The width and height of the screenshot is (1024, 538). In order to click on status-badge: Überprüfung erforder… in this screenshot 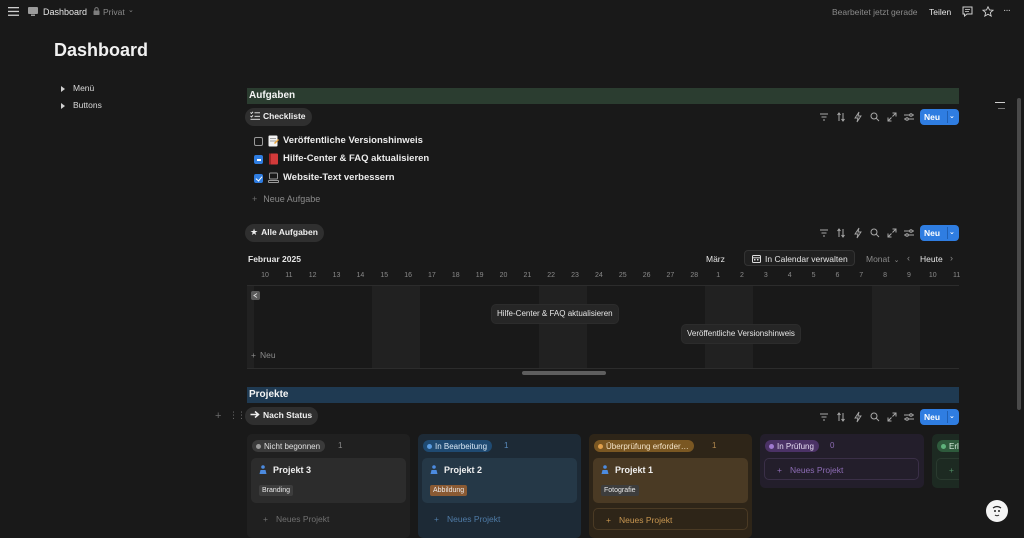, I will do `click(644, 446)`.